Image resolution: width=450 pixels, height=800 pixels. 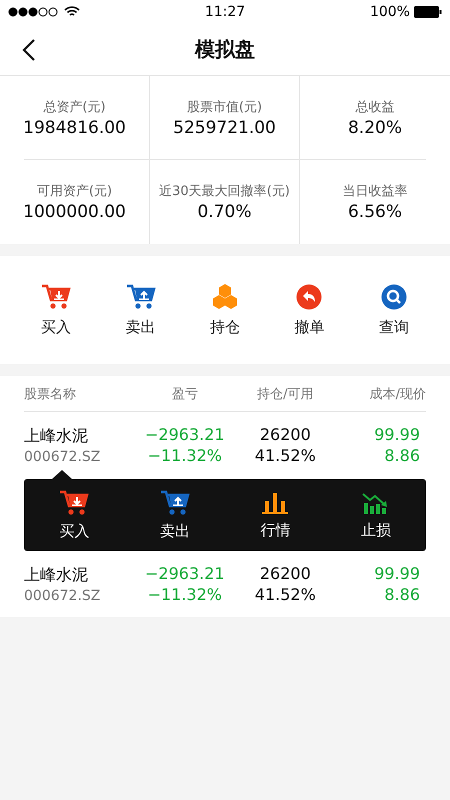 What do you see at coordinates (29, 50) in the screenshot?
I see `back-icon` at bounding box center [29, 50].